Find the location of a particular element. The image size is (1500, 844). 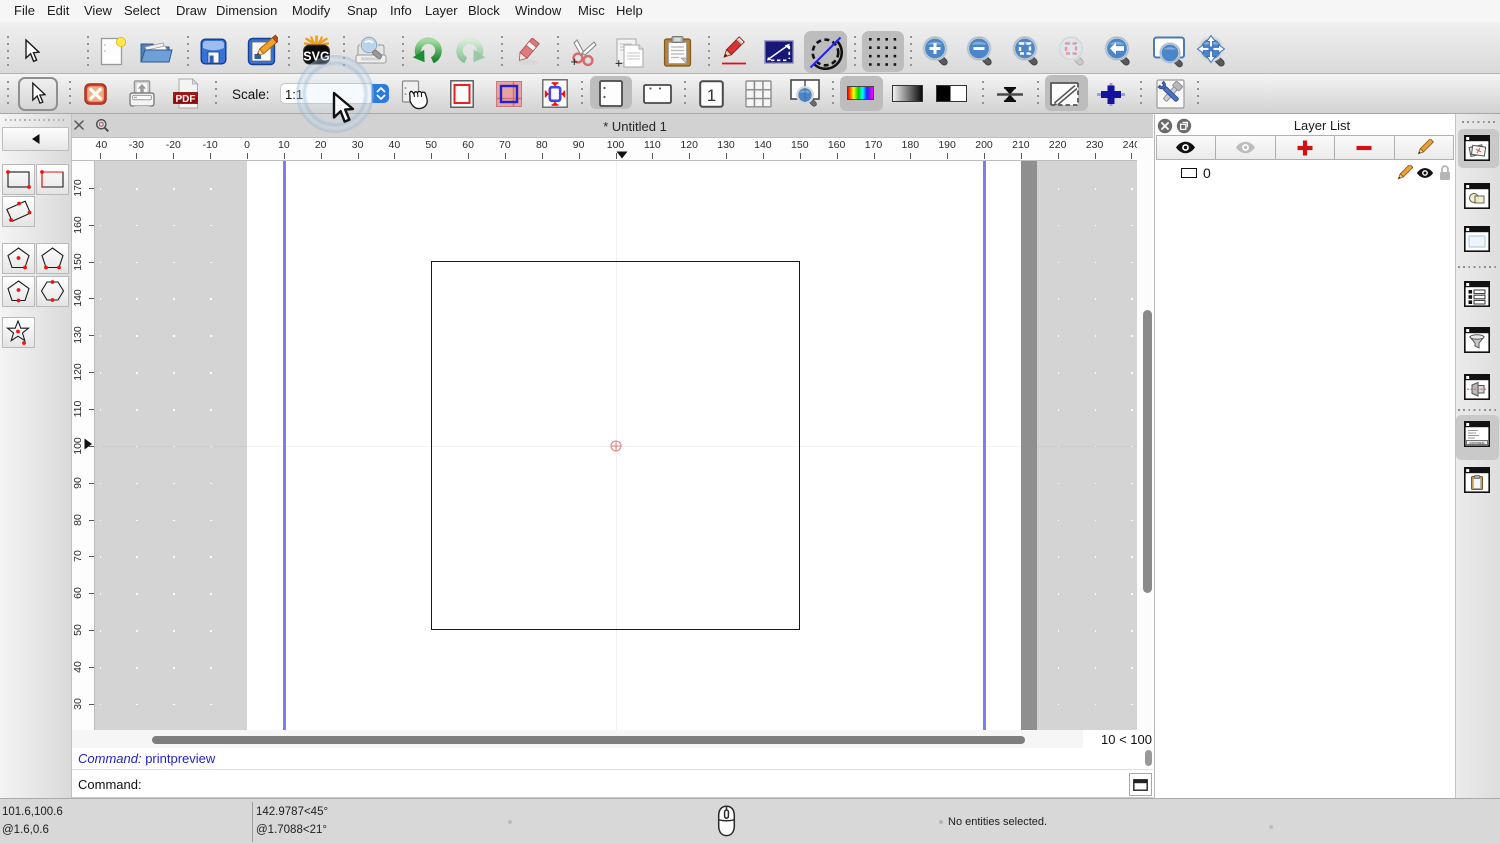

svg-text: 1 is located at coordinates (711, 95).